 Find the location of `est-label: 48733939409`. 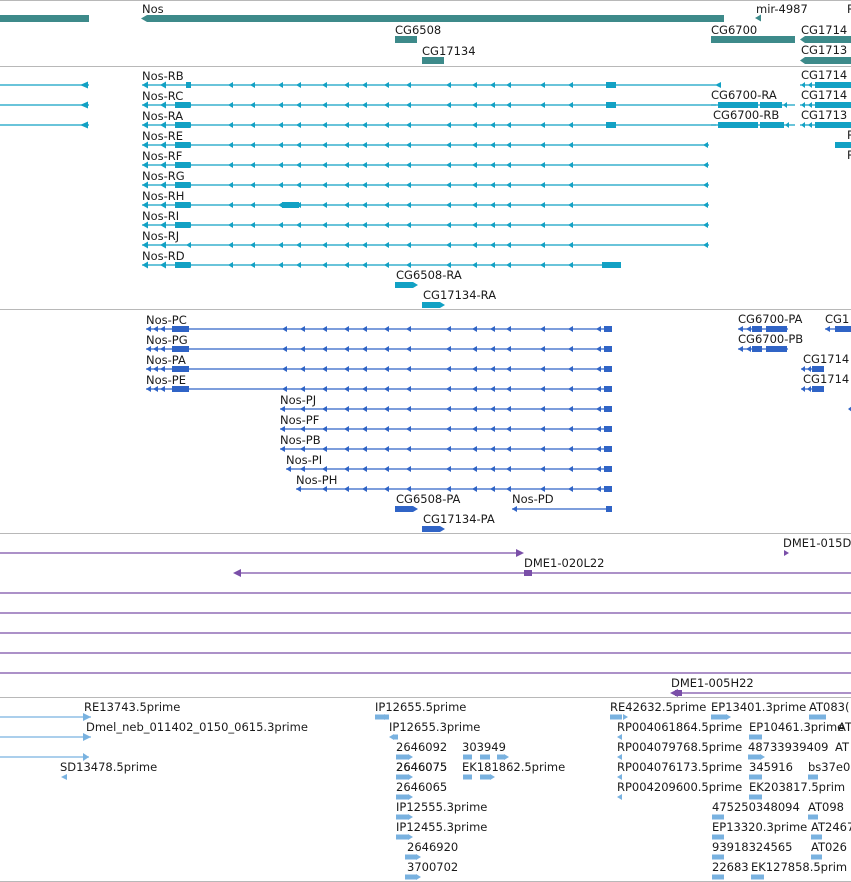

est-label: 48733939409 is located at coordinates (788, 747).